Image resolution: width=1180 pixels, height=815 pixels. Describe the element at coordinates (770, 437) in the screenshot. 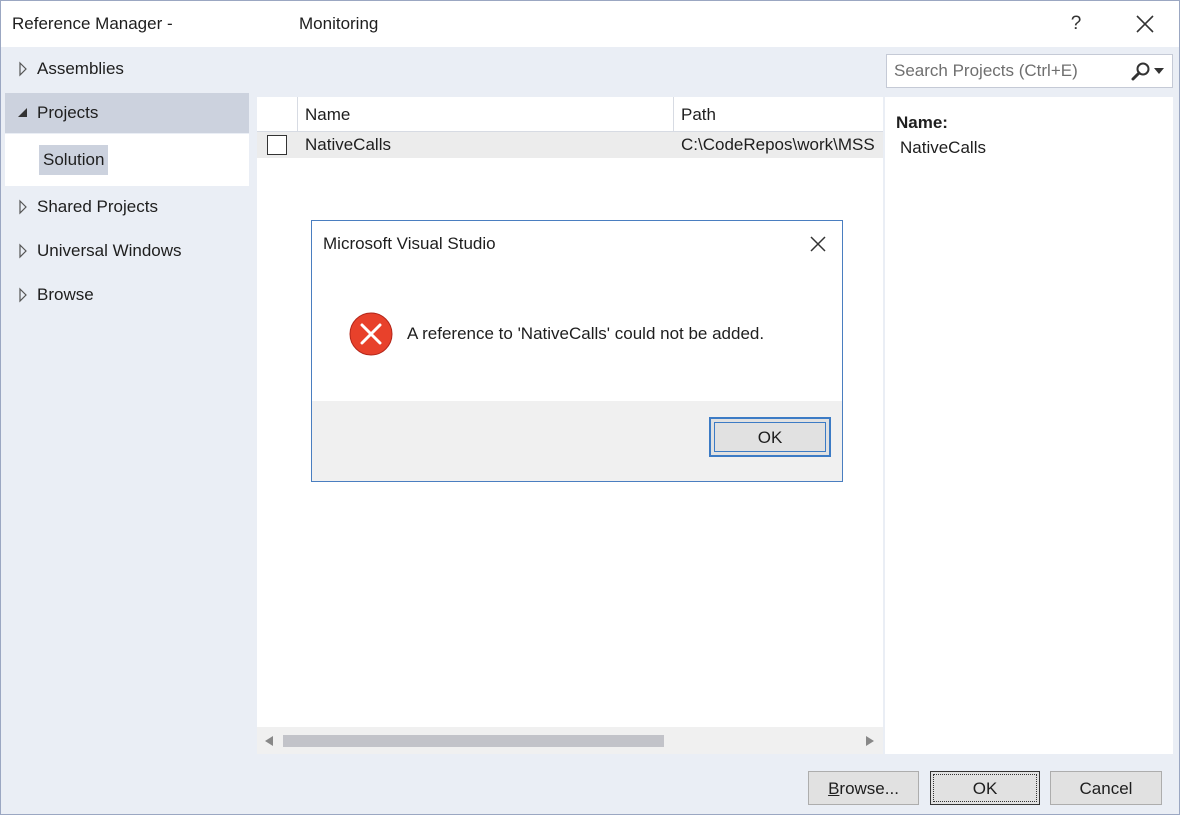

I see `dialog-ok-button: OK` at that location.